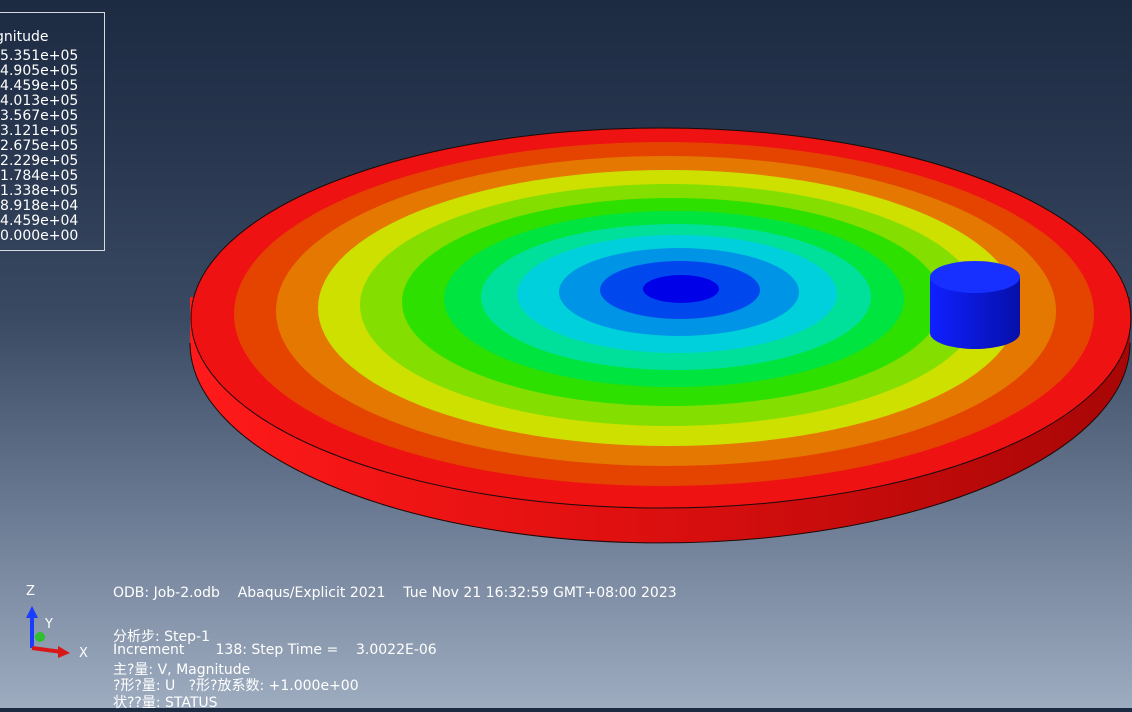  Describe the element at coordinates (39, 101) in the screenshot. I see `legend-entry: -4.013e+05` at that location.